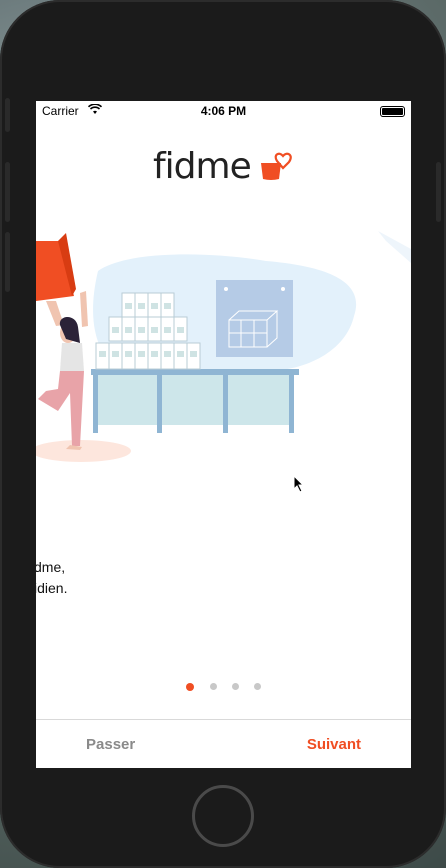 This screenshot has height=868, width=446. Describe the element at coordinates (202, 166) in the screenshot. I see `brand-name: fidme` at that location.